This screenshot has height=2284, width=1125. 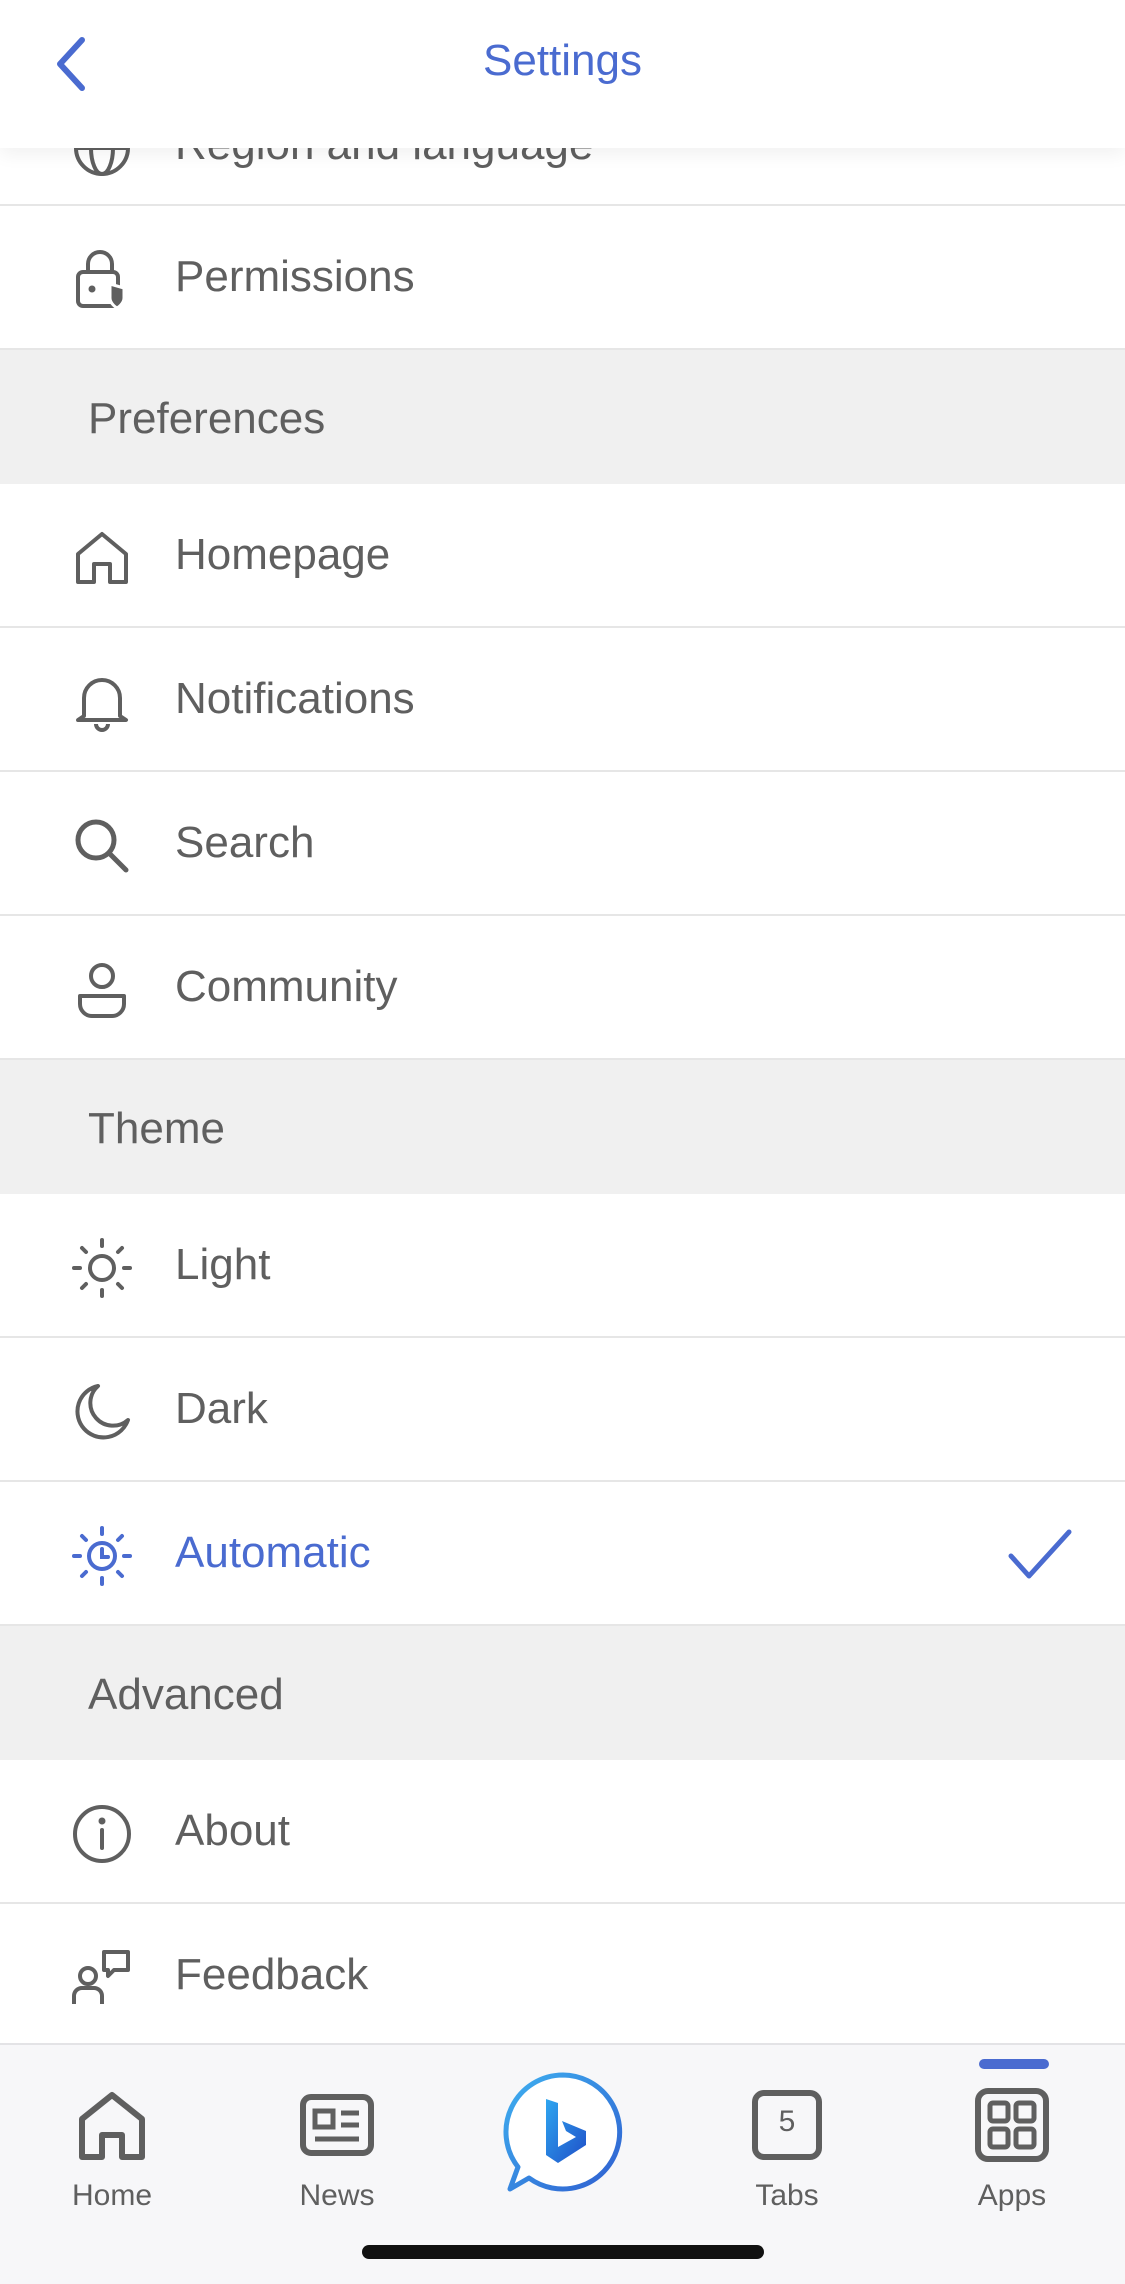 What do you see at coordinates (295, 698) in the screenshot?
I see `settings-row-label: Notifications` at bounding box center [295, 698].